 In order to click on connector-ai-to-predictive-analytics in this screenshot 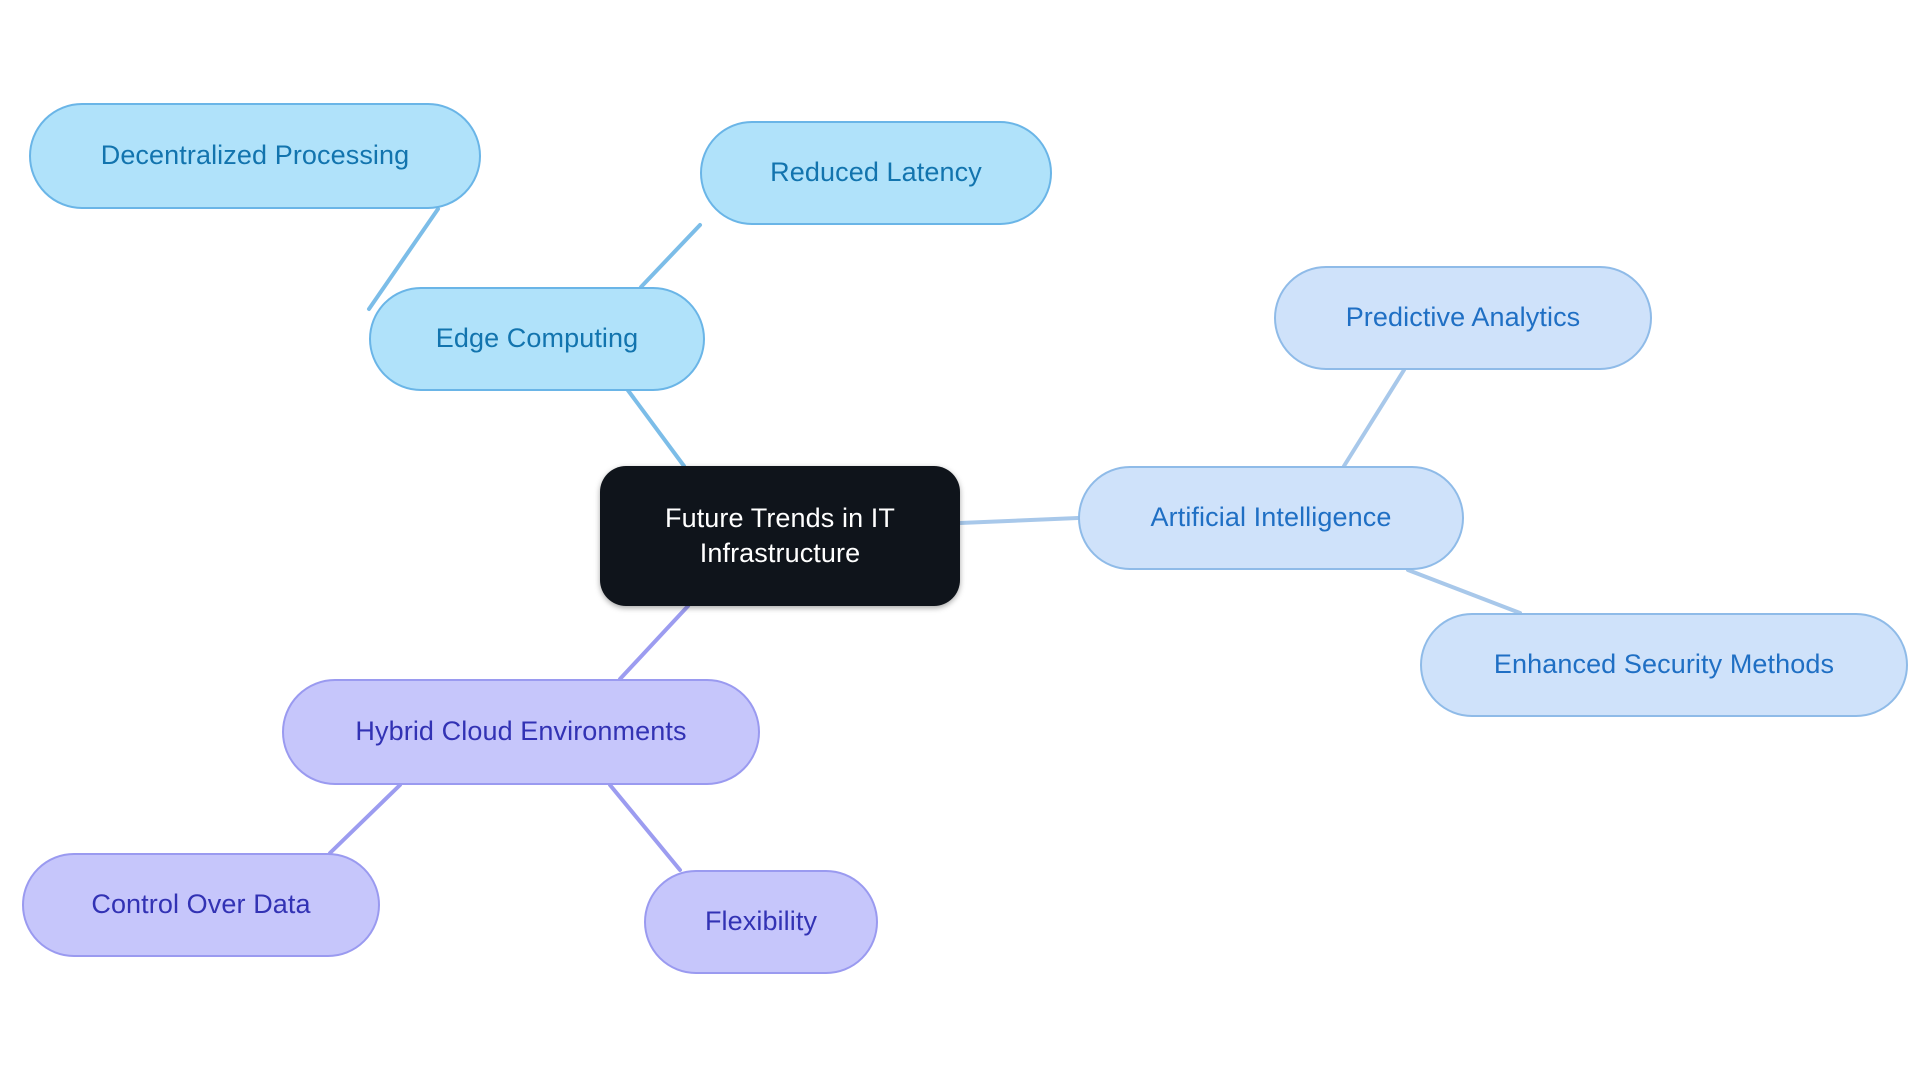, I will do `click(1374, 418)`.